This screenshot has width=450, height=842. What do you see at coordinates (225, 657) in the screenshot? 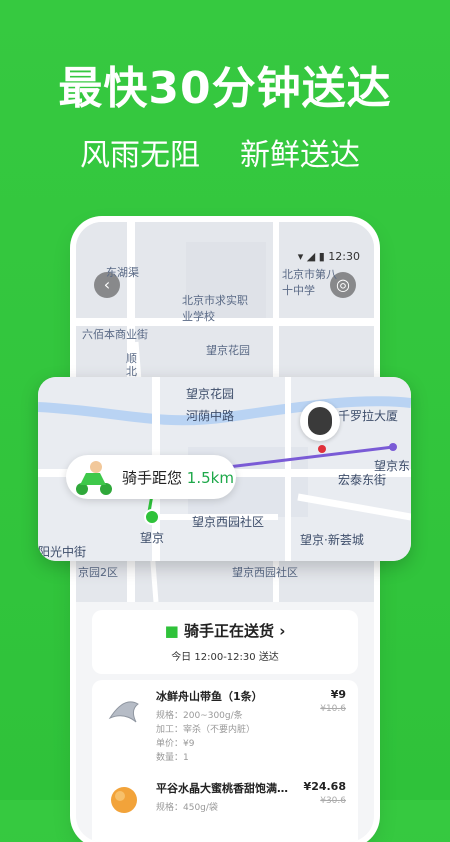
I see `delivery-time: 今日 12:00-12:30 送达` at bounding box center [225, 657].